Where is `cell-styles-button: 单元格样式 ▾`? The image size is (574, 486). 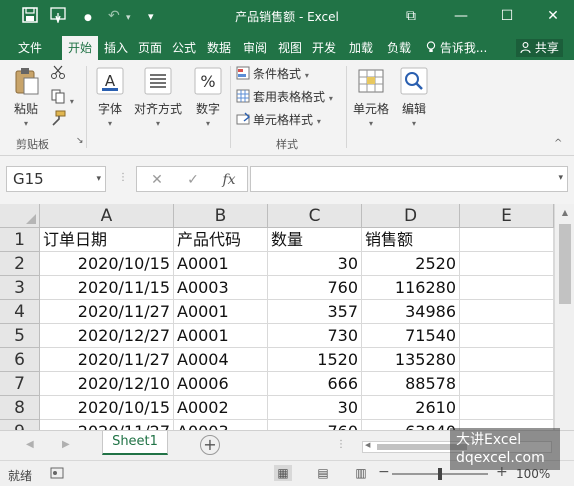
cell-styles-button: 单元格样式 ▾ is located at coordinates (278, 120).